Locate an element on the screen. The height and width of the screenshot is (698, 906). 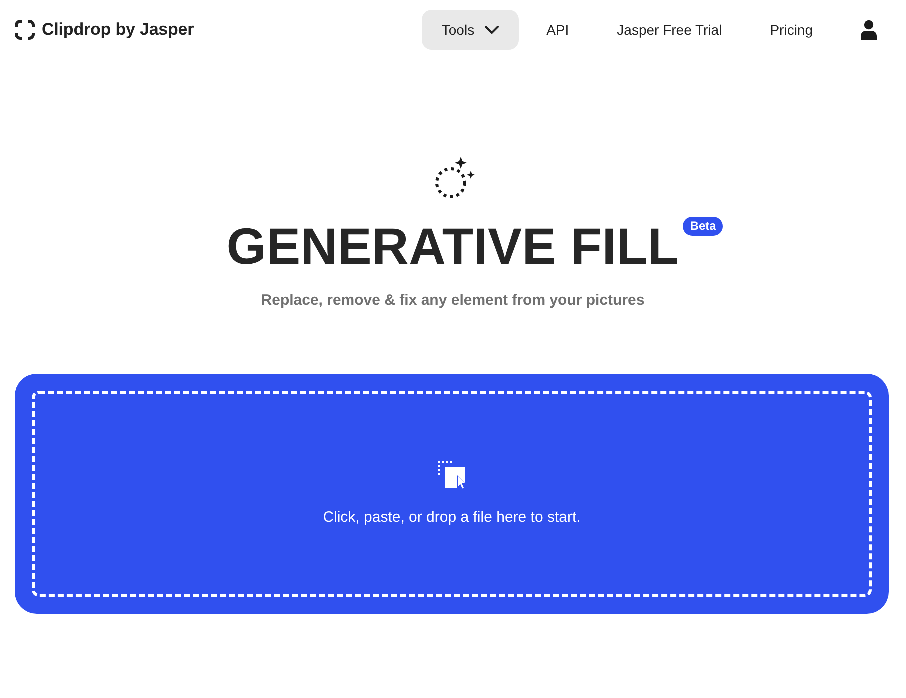
user-icon is located at coordinates (869, 30).